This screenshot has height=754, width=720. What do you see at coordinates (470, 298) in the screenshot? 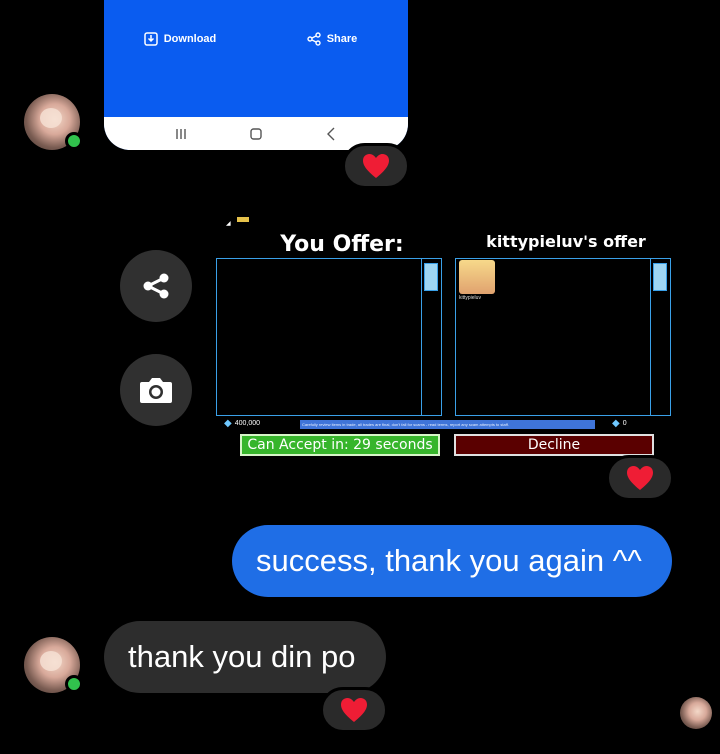
I see `offered-item-label: kittypieluv` at bounding box center [470, 298].